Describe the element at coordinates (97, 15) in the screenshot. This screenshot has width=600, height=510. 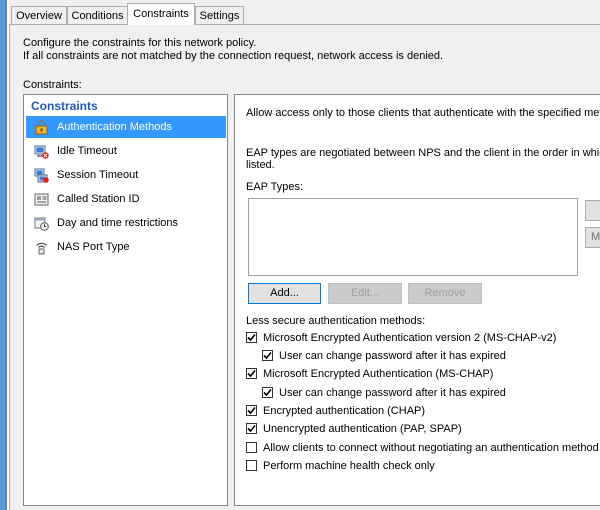
I see `tab-conditions: Conditions` at that location.